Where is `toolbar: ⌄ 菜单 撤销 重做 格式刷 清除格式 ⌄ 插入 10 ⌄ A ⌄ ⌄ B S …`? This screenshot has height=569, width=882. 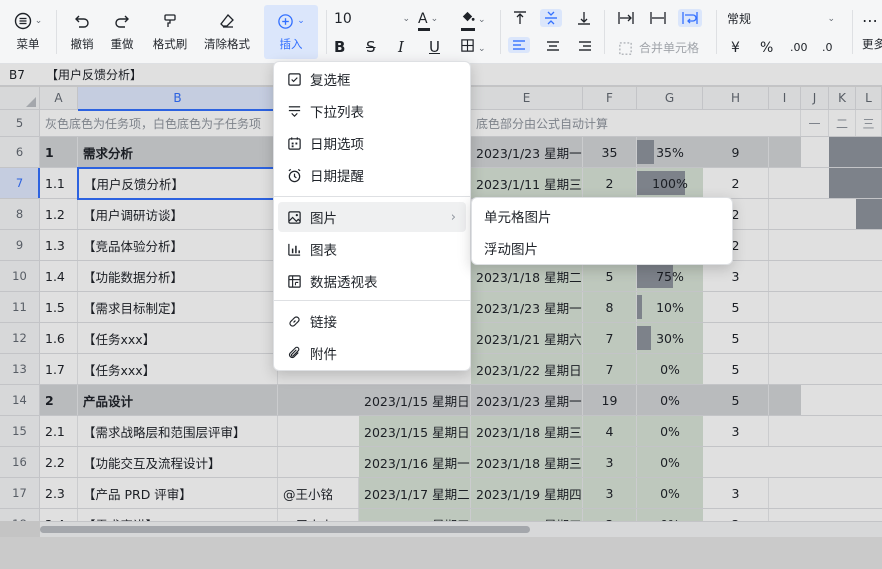
toolbar: ⌄ 菜单 撤销 重做 格式刷 清除格式 ⌄ 插入 10 ⌄ A ⌄ ⌄ B S … is located at coordinates (441, 32).